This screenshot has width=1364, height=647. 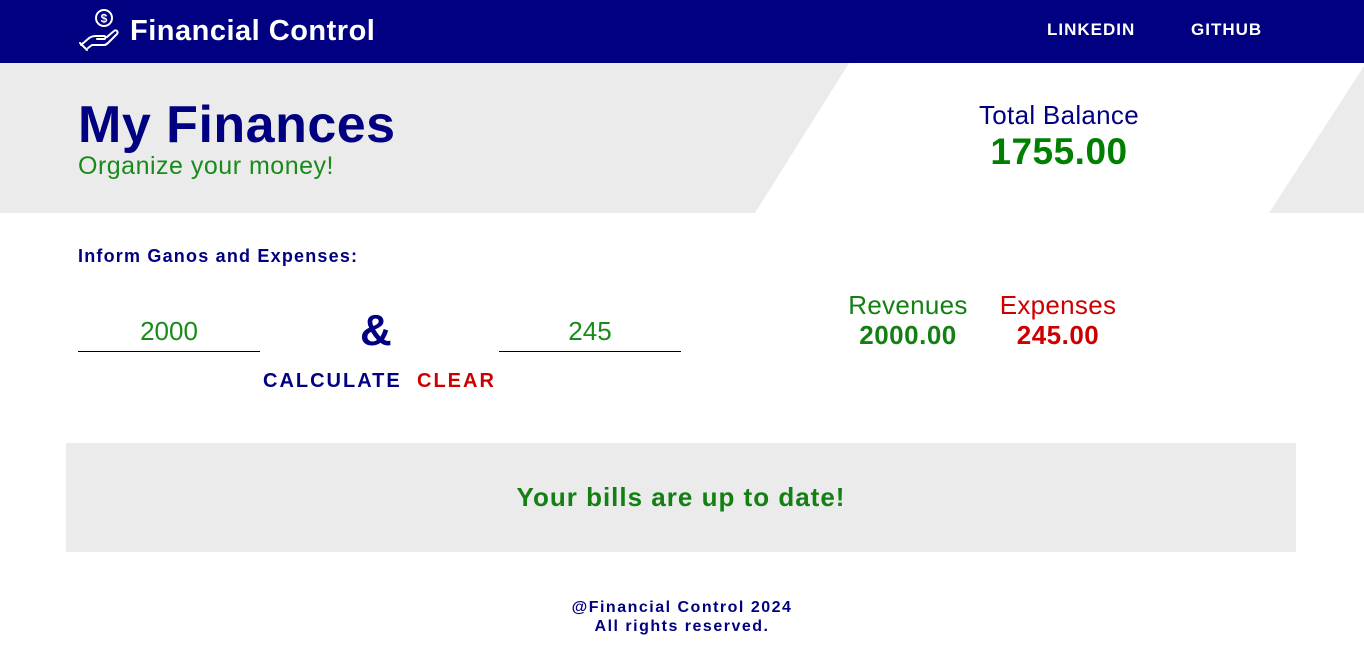 I want to click on revenue-input, so click(x=169, y=332).